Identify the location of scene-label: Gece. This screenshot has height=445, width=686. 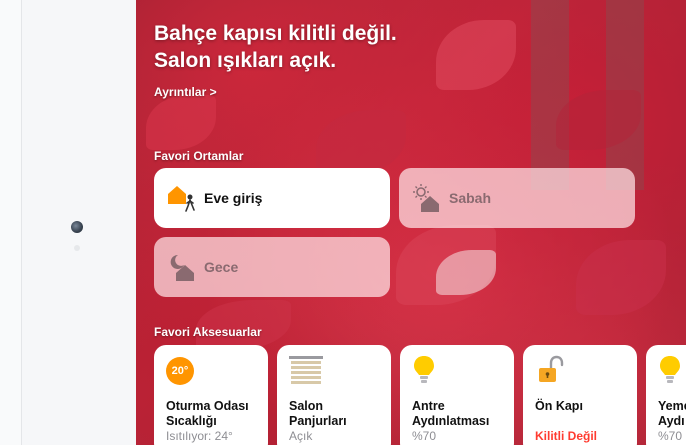
(221, 267).